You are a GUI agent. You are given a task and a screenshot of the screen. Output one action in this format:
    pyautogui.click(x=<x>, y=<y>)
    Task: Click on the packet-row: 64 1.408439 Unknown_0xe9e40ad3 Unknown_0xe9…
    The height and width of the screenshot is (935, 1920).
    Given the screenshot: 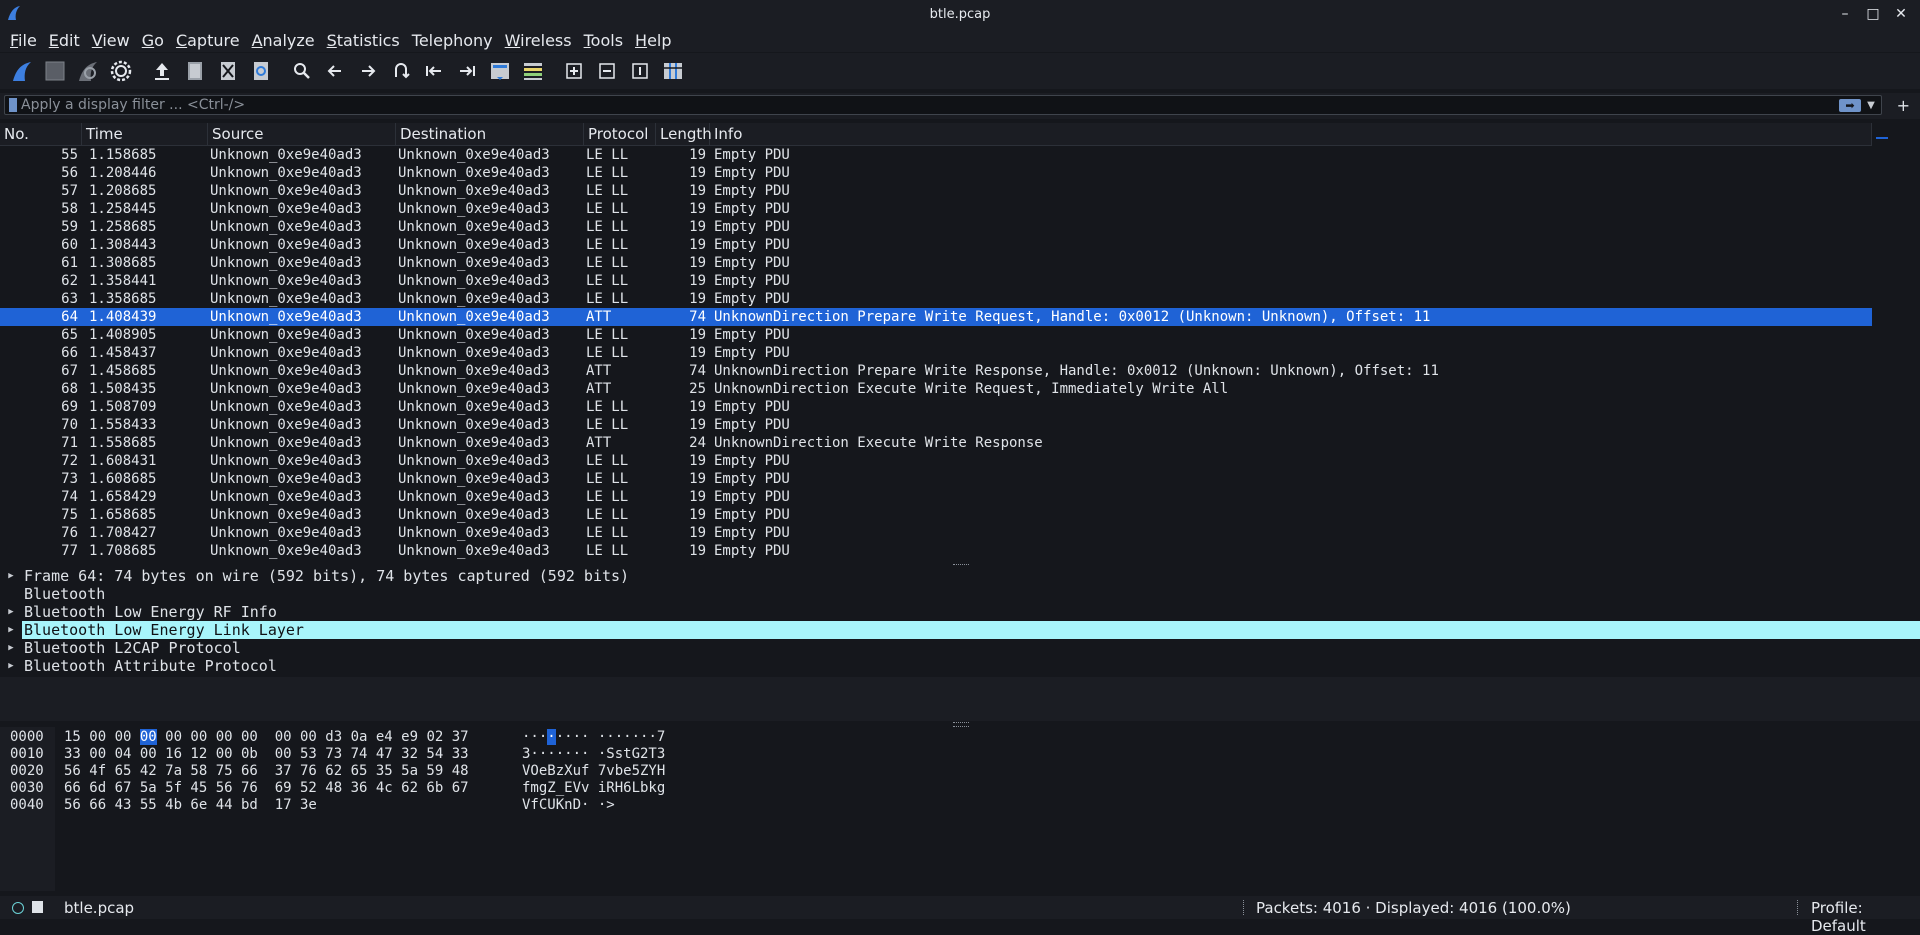 What is the action you would take?
    pyautogui.click(x=936, y=317)
    